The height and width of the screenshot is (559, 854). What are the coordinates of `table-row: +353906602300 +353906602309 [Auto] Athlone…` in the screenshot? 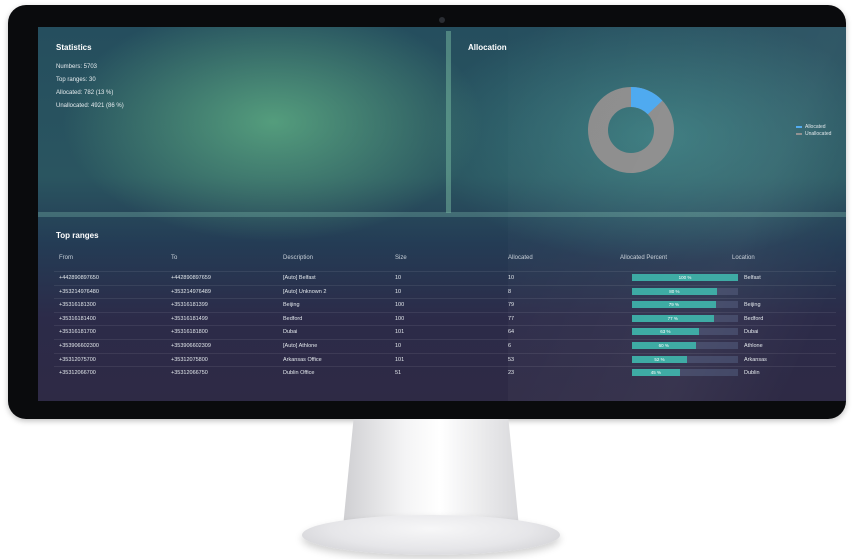 It's located at (445, 346).